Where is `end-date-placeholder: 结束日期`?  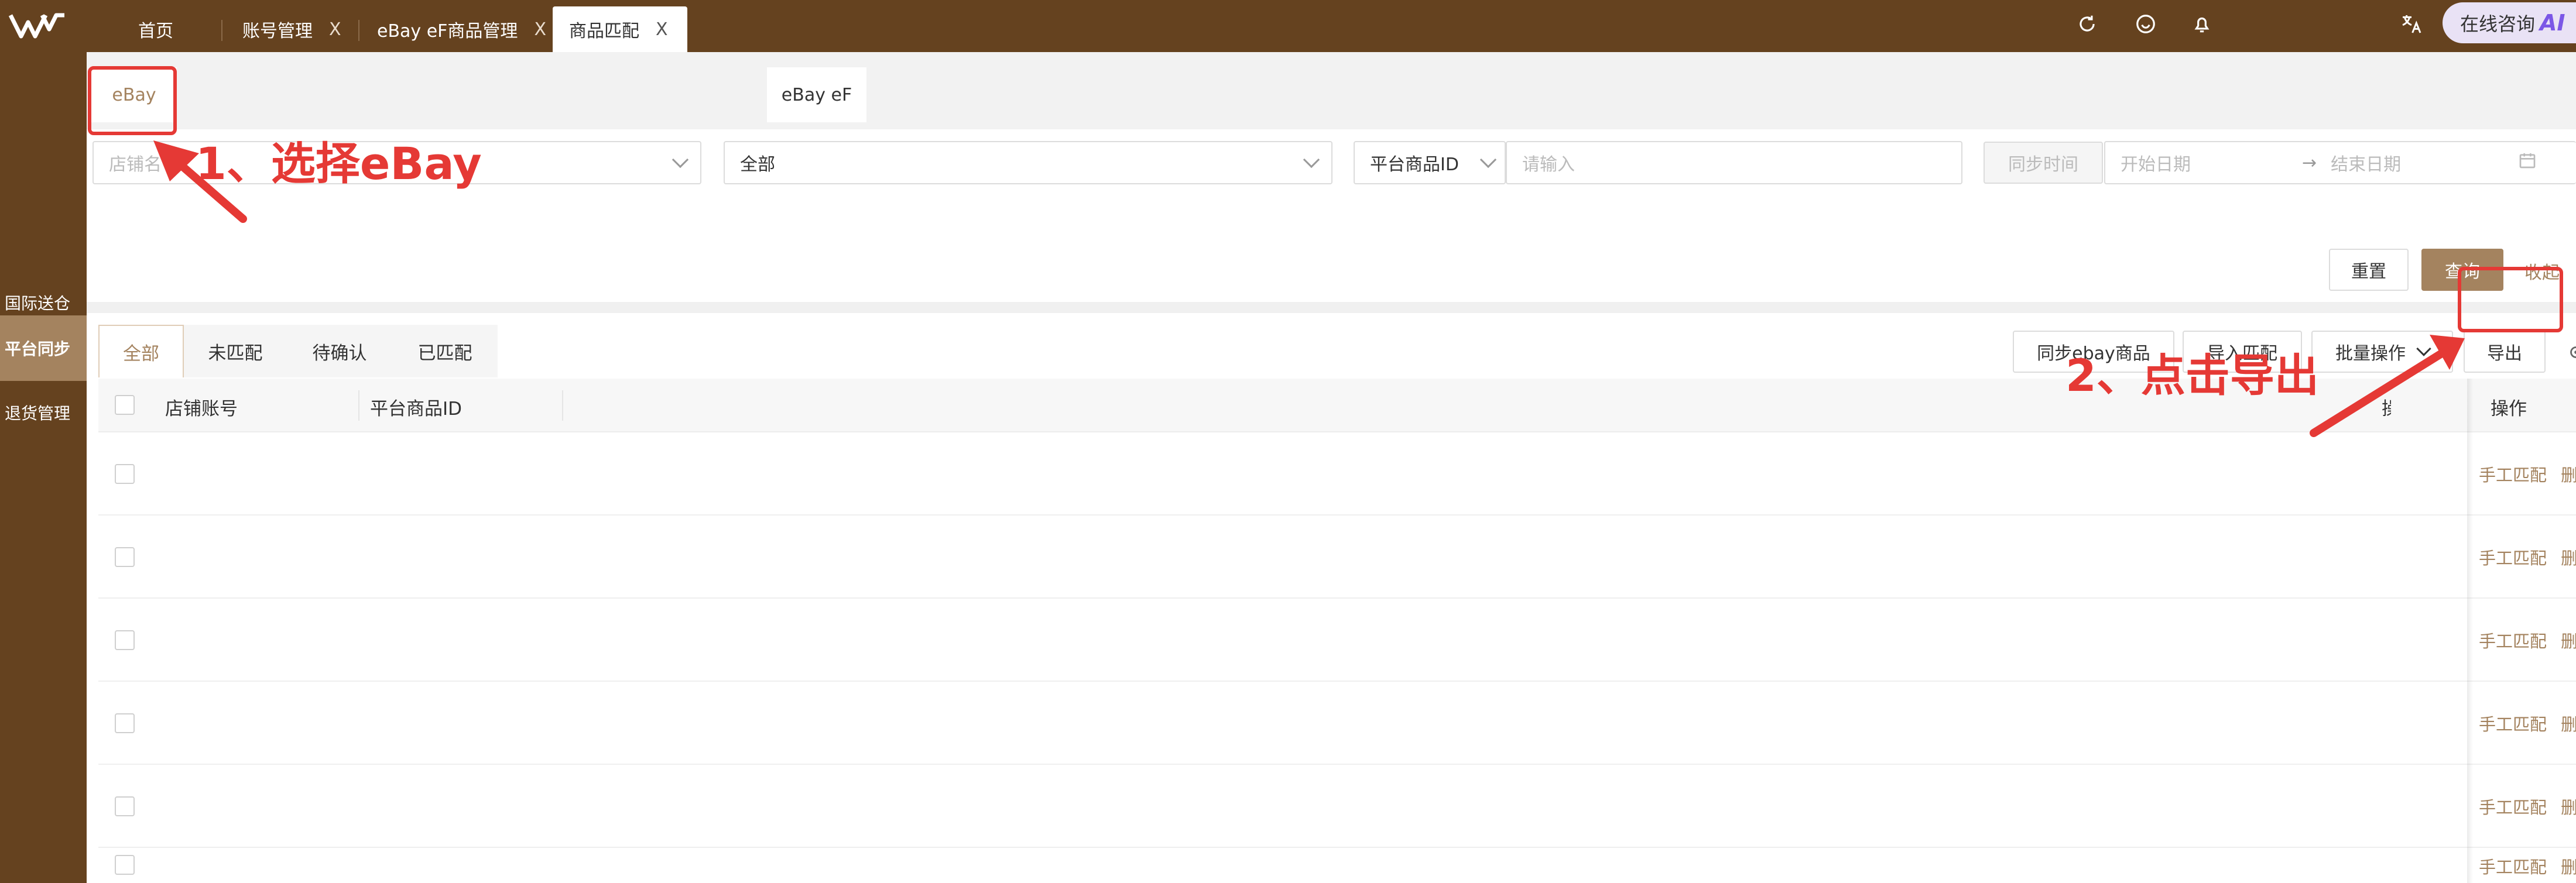 end-date-placeholder: 结束日期 is located at coordinates (2366, 164).